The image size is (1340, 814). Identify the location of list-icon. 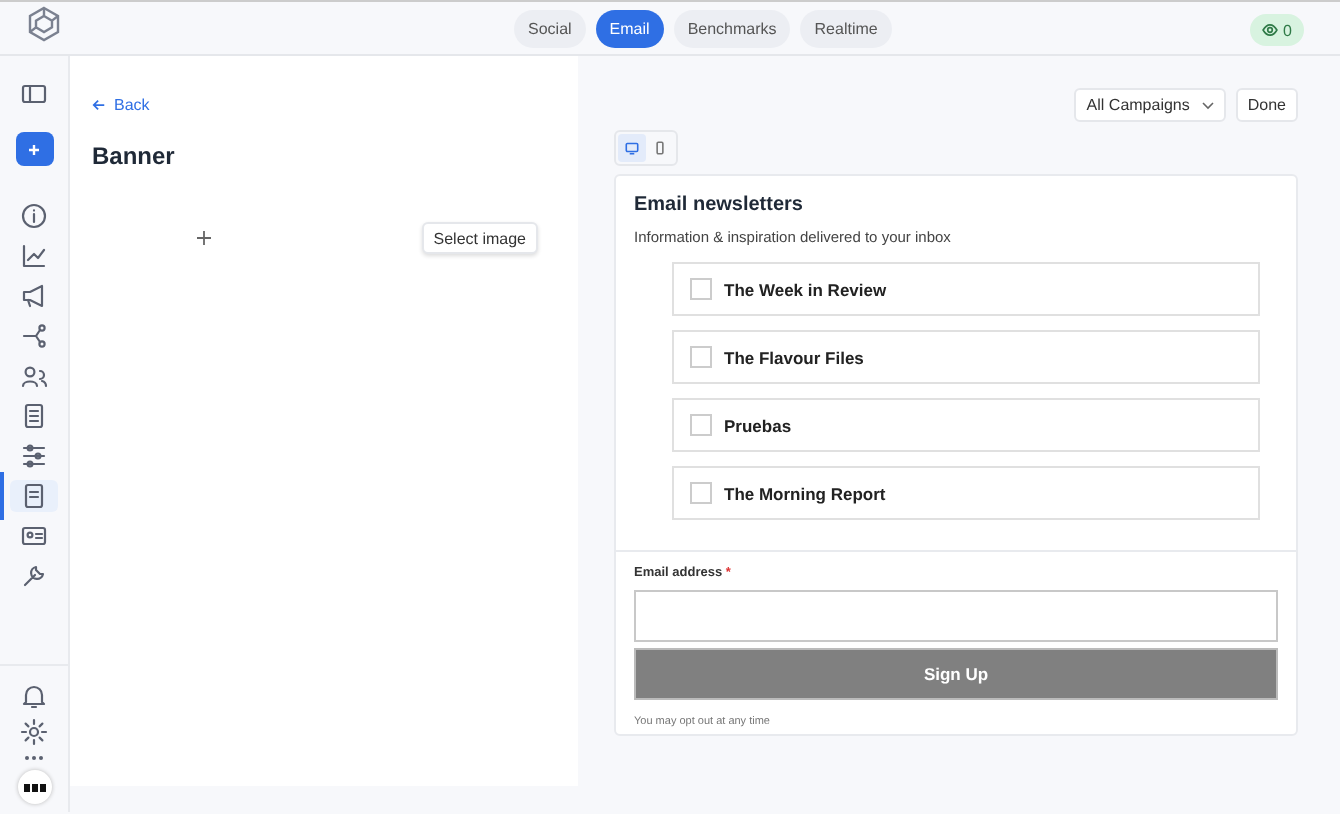
(34, 416).